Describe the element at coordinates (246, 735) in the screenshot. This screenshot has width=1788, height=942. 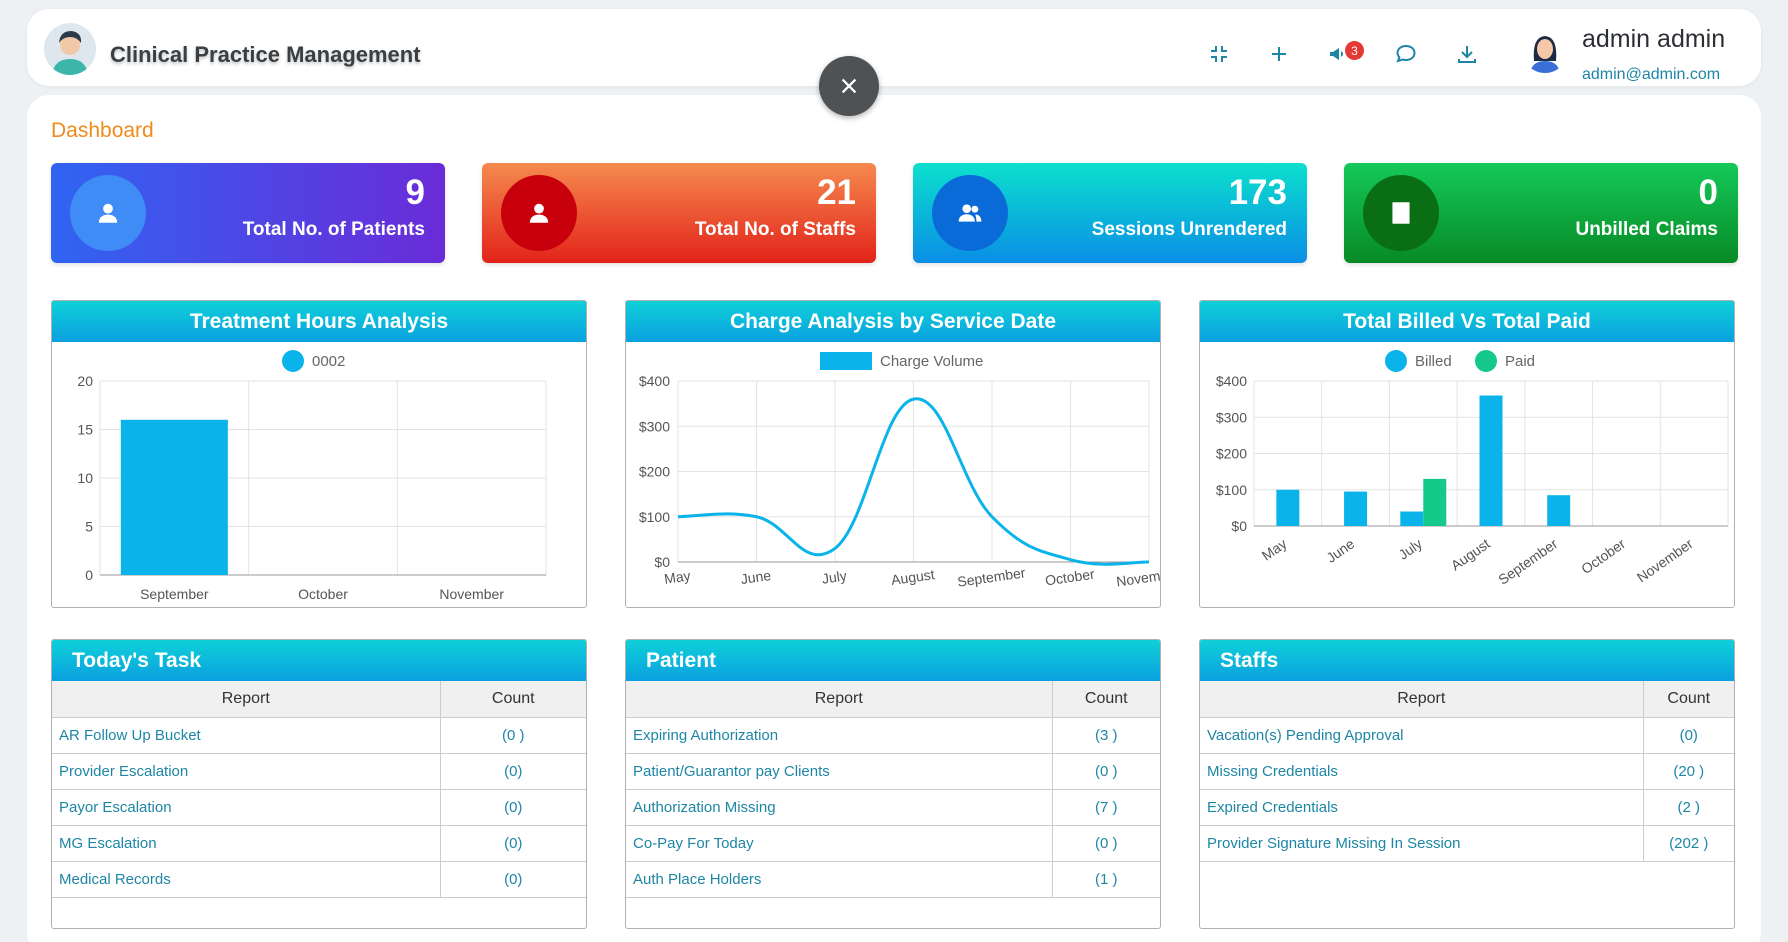
I see `report-link: AR Follow Up Bucket` at that location.